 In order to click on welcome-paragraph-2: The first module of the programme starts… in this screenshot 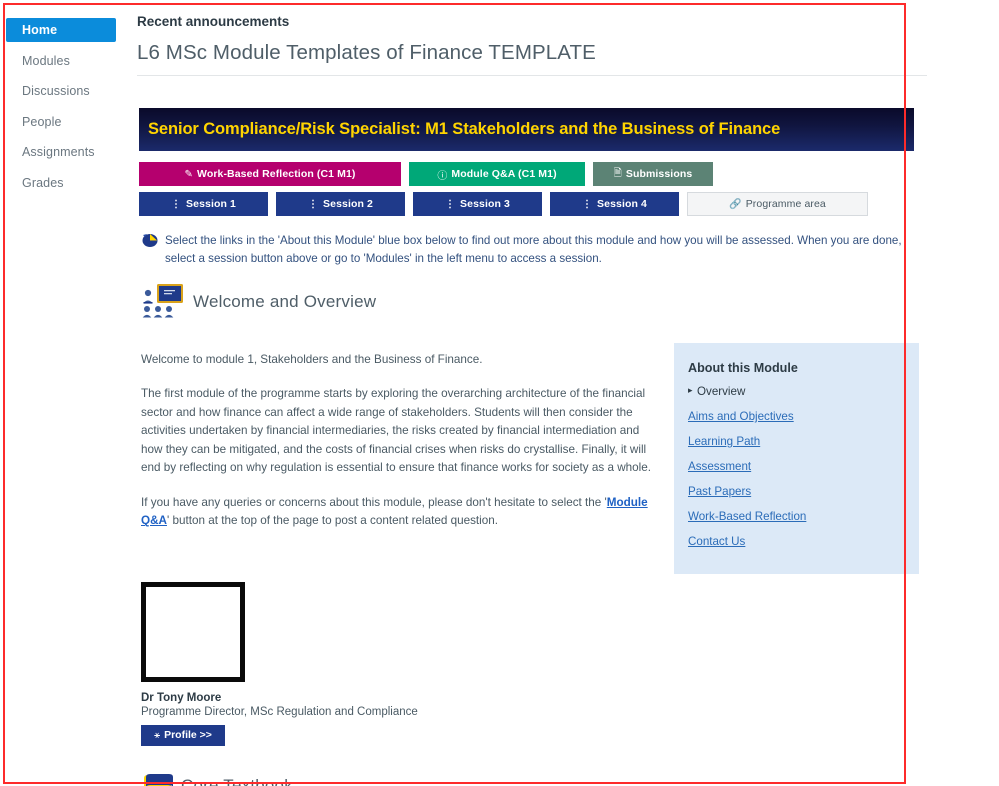, I will do `click(396, 431)`.